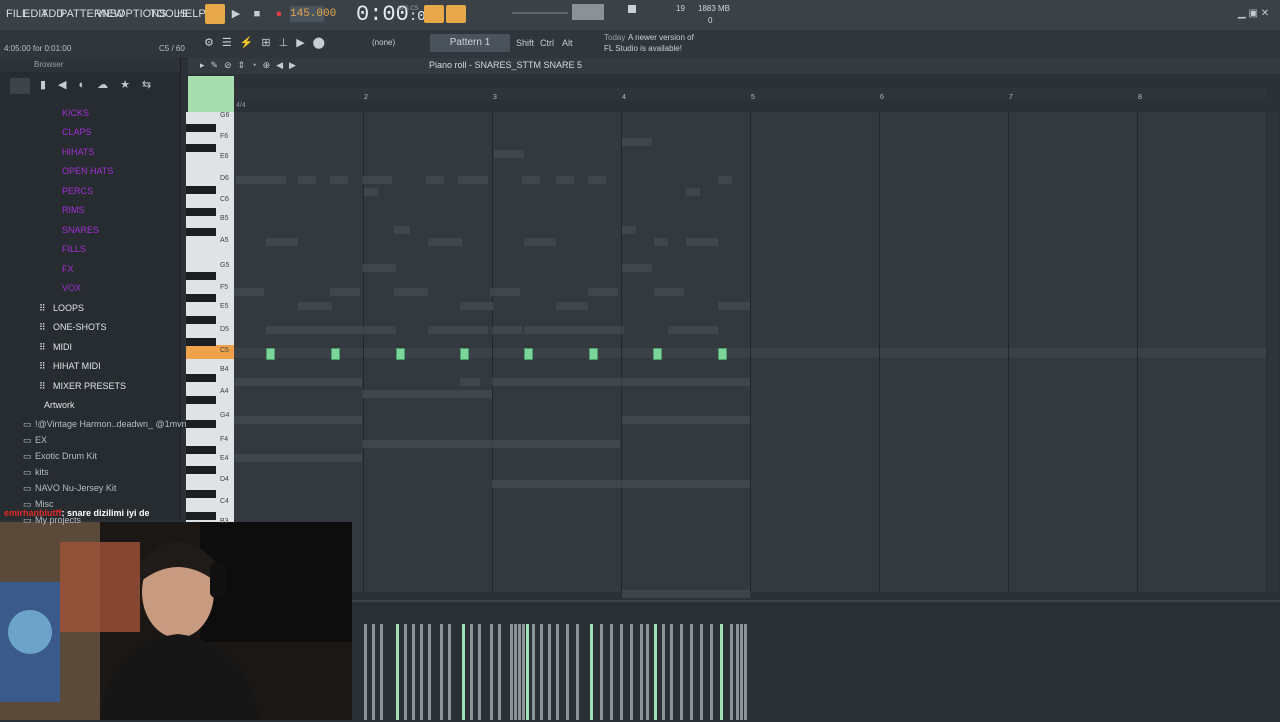 The image size is (1280, 722). What do you see at coordinates (101, 84) in the screenshot?
I see `browser-filter-icons: ▮◀◐☁★⇆` at bounding box center [101, 84].